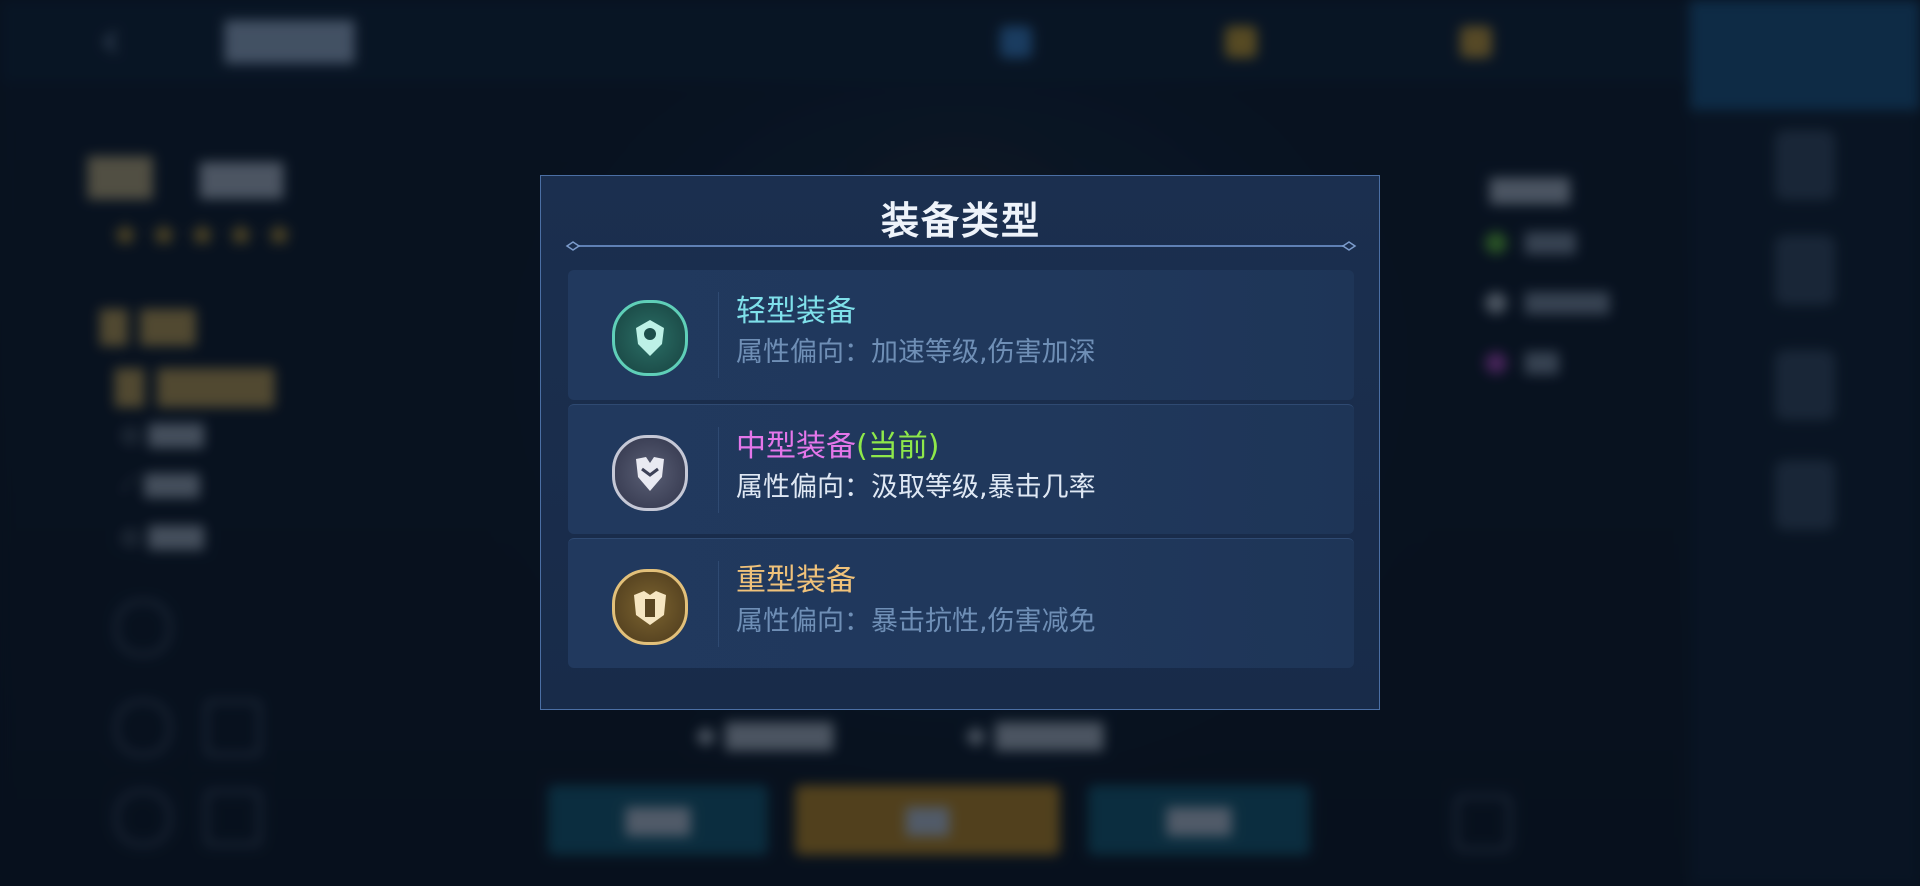 This screenshot has height=886, width=1920. Describe the element at coordinates (650, 473) in the screenshot. I see `medium-armor-icon` at that location.